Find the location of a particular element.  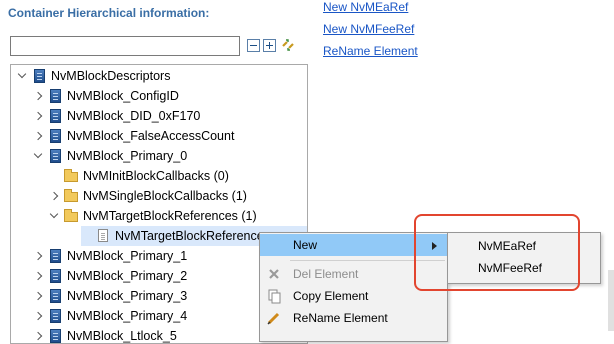

tree-row-label: NvMSingleBlockCallbacks (1) is located at coordinates (165, 196).